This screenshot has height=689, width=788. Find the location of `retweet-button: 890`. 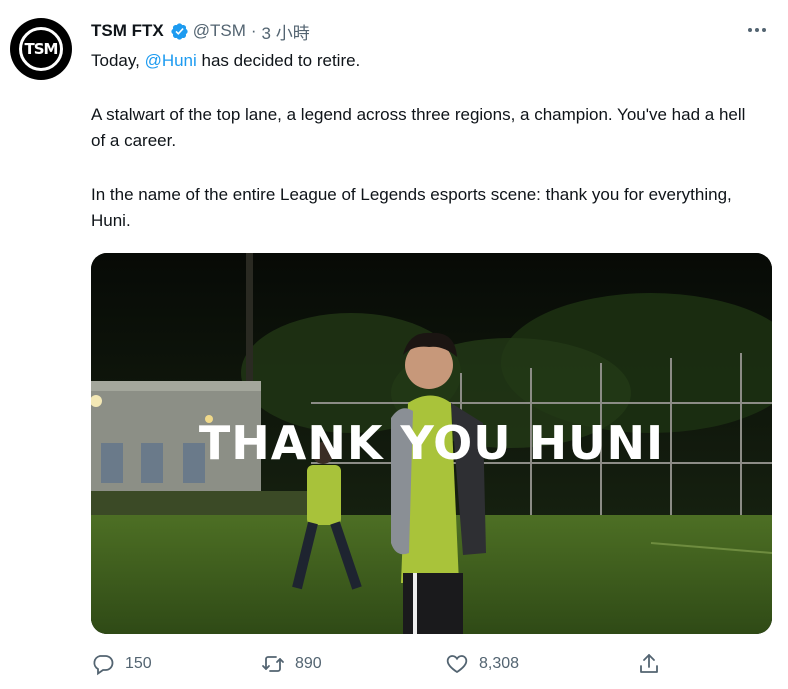

retweet-button: 890 is located at coordinates (291, 664).